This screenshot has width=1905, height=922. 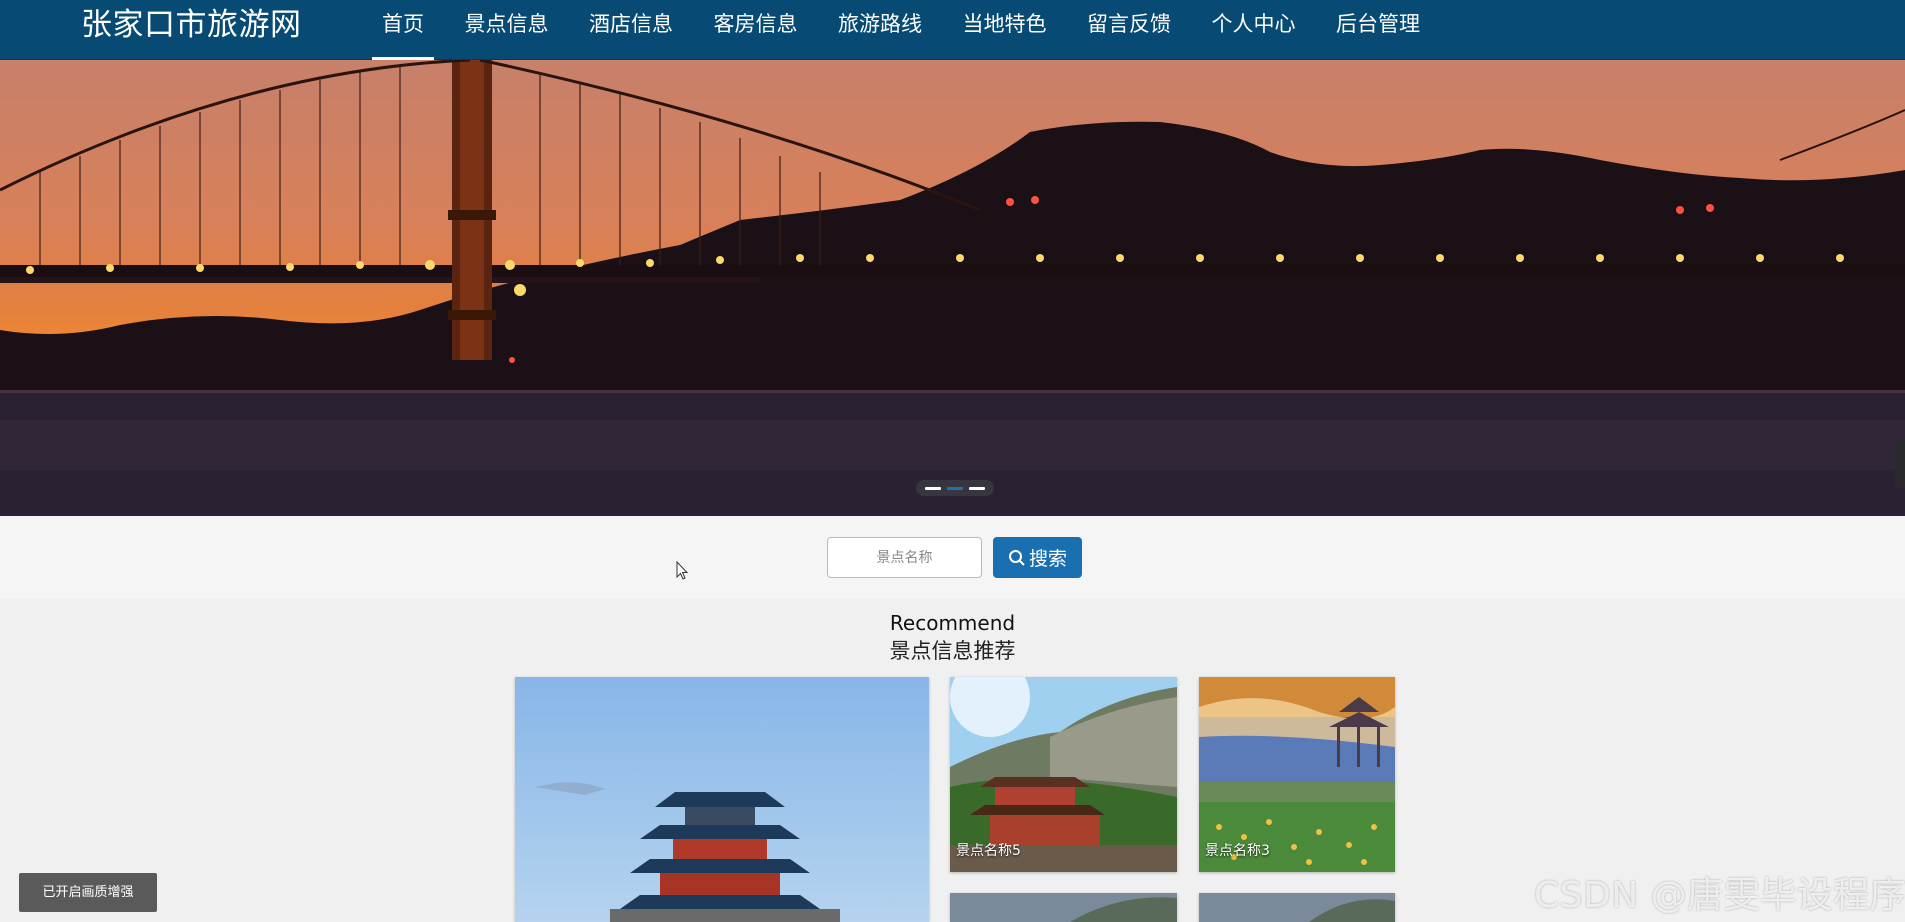 What do you see at coordinates (1254, 30) in the screenshot?
I see `nav-item-profile: 个人中心` at bounding box center [1254, 30].